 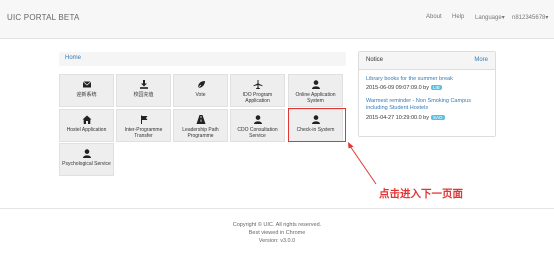 I want to click on download-icon, so click(x=143, y=84).